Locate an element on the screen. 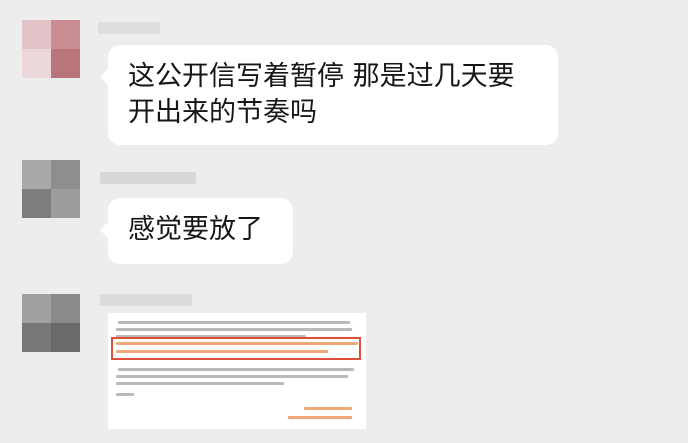 Image resolution: width=688 pixels, height=443 pixels. message-bubble: 感觉要放了 is located at coordinates (196, 231).